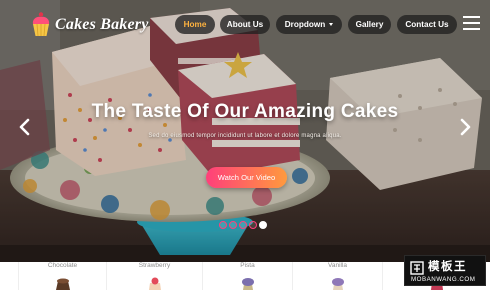 Image resolution: width=490 pixels, height=290 pixels. Describe the element at coordinates (102, 24) in the screenshot. I see `brand-name: Cakes Bakery` at that location.